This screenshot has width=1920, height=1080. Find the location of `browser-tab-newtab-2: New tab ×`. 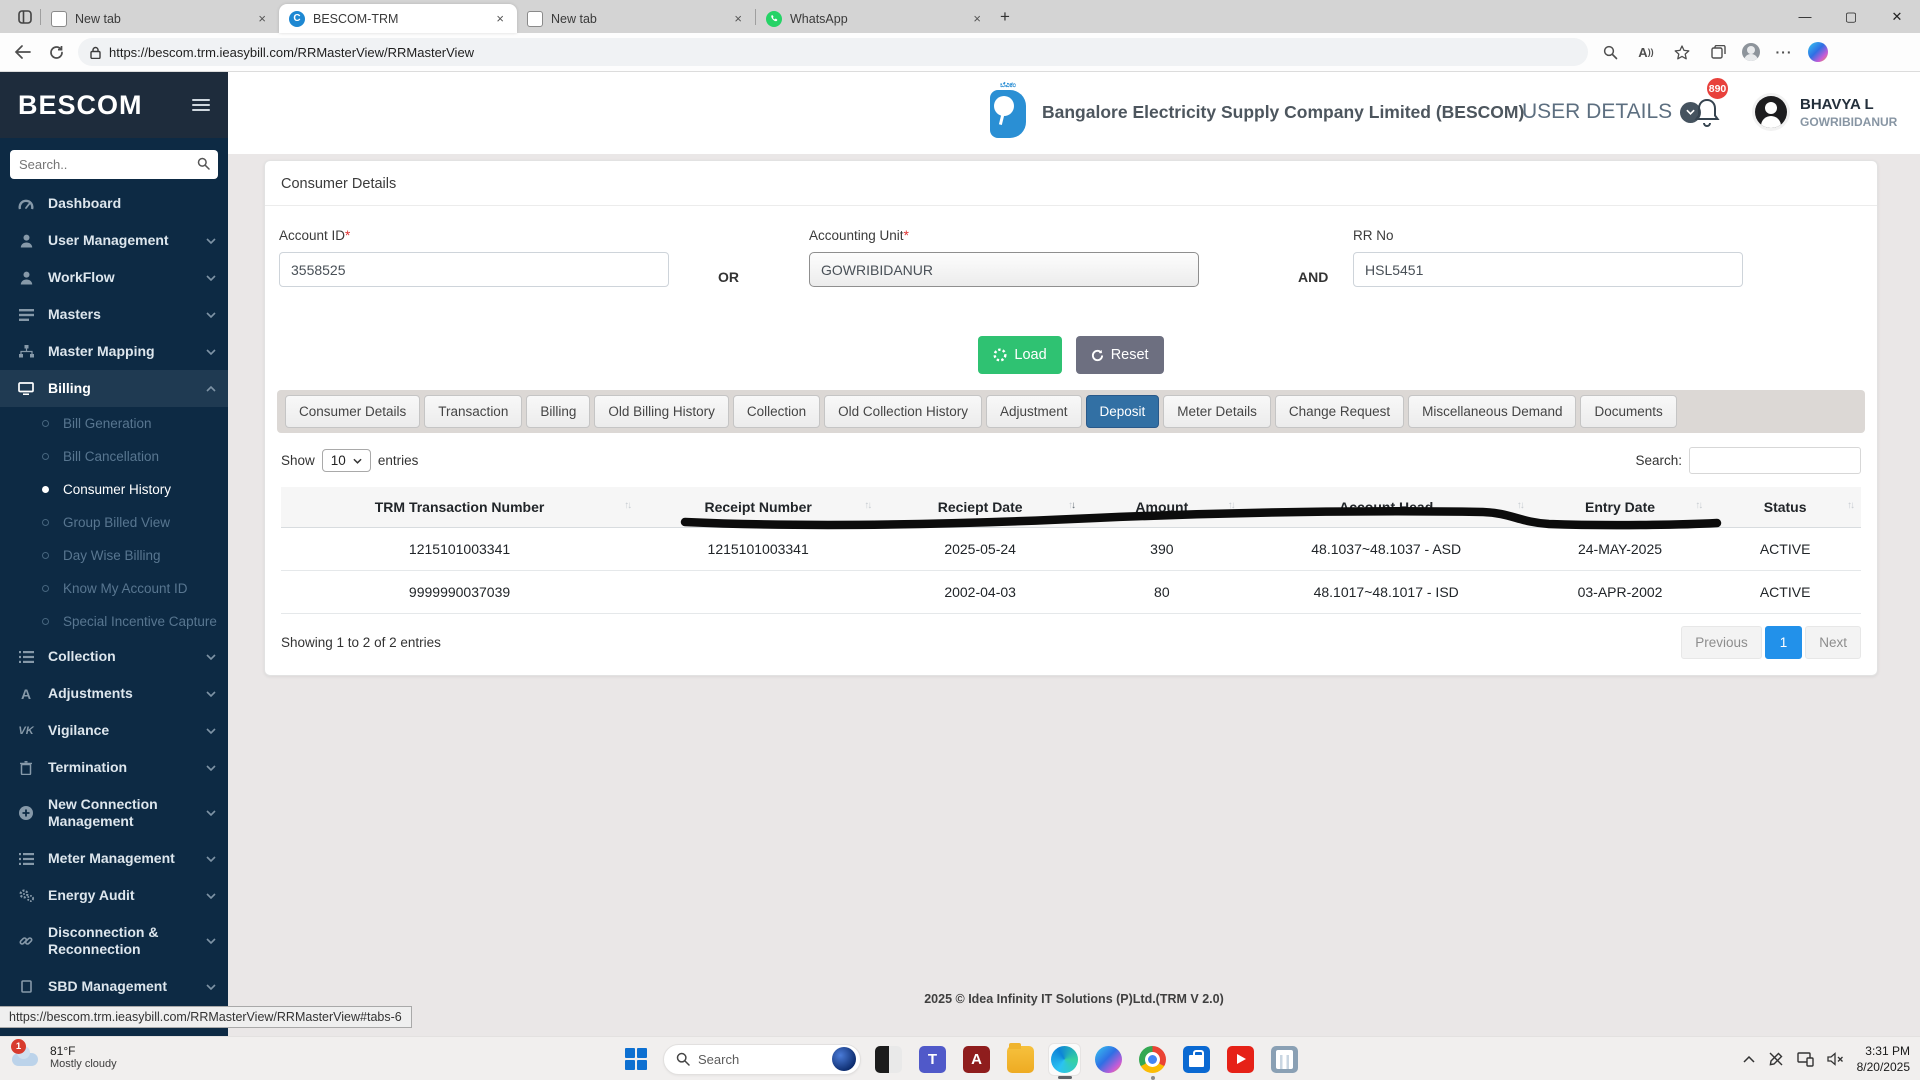

browser-tab-newtab-2: New tab × is located at coordinates (636, 18).